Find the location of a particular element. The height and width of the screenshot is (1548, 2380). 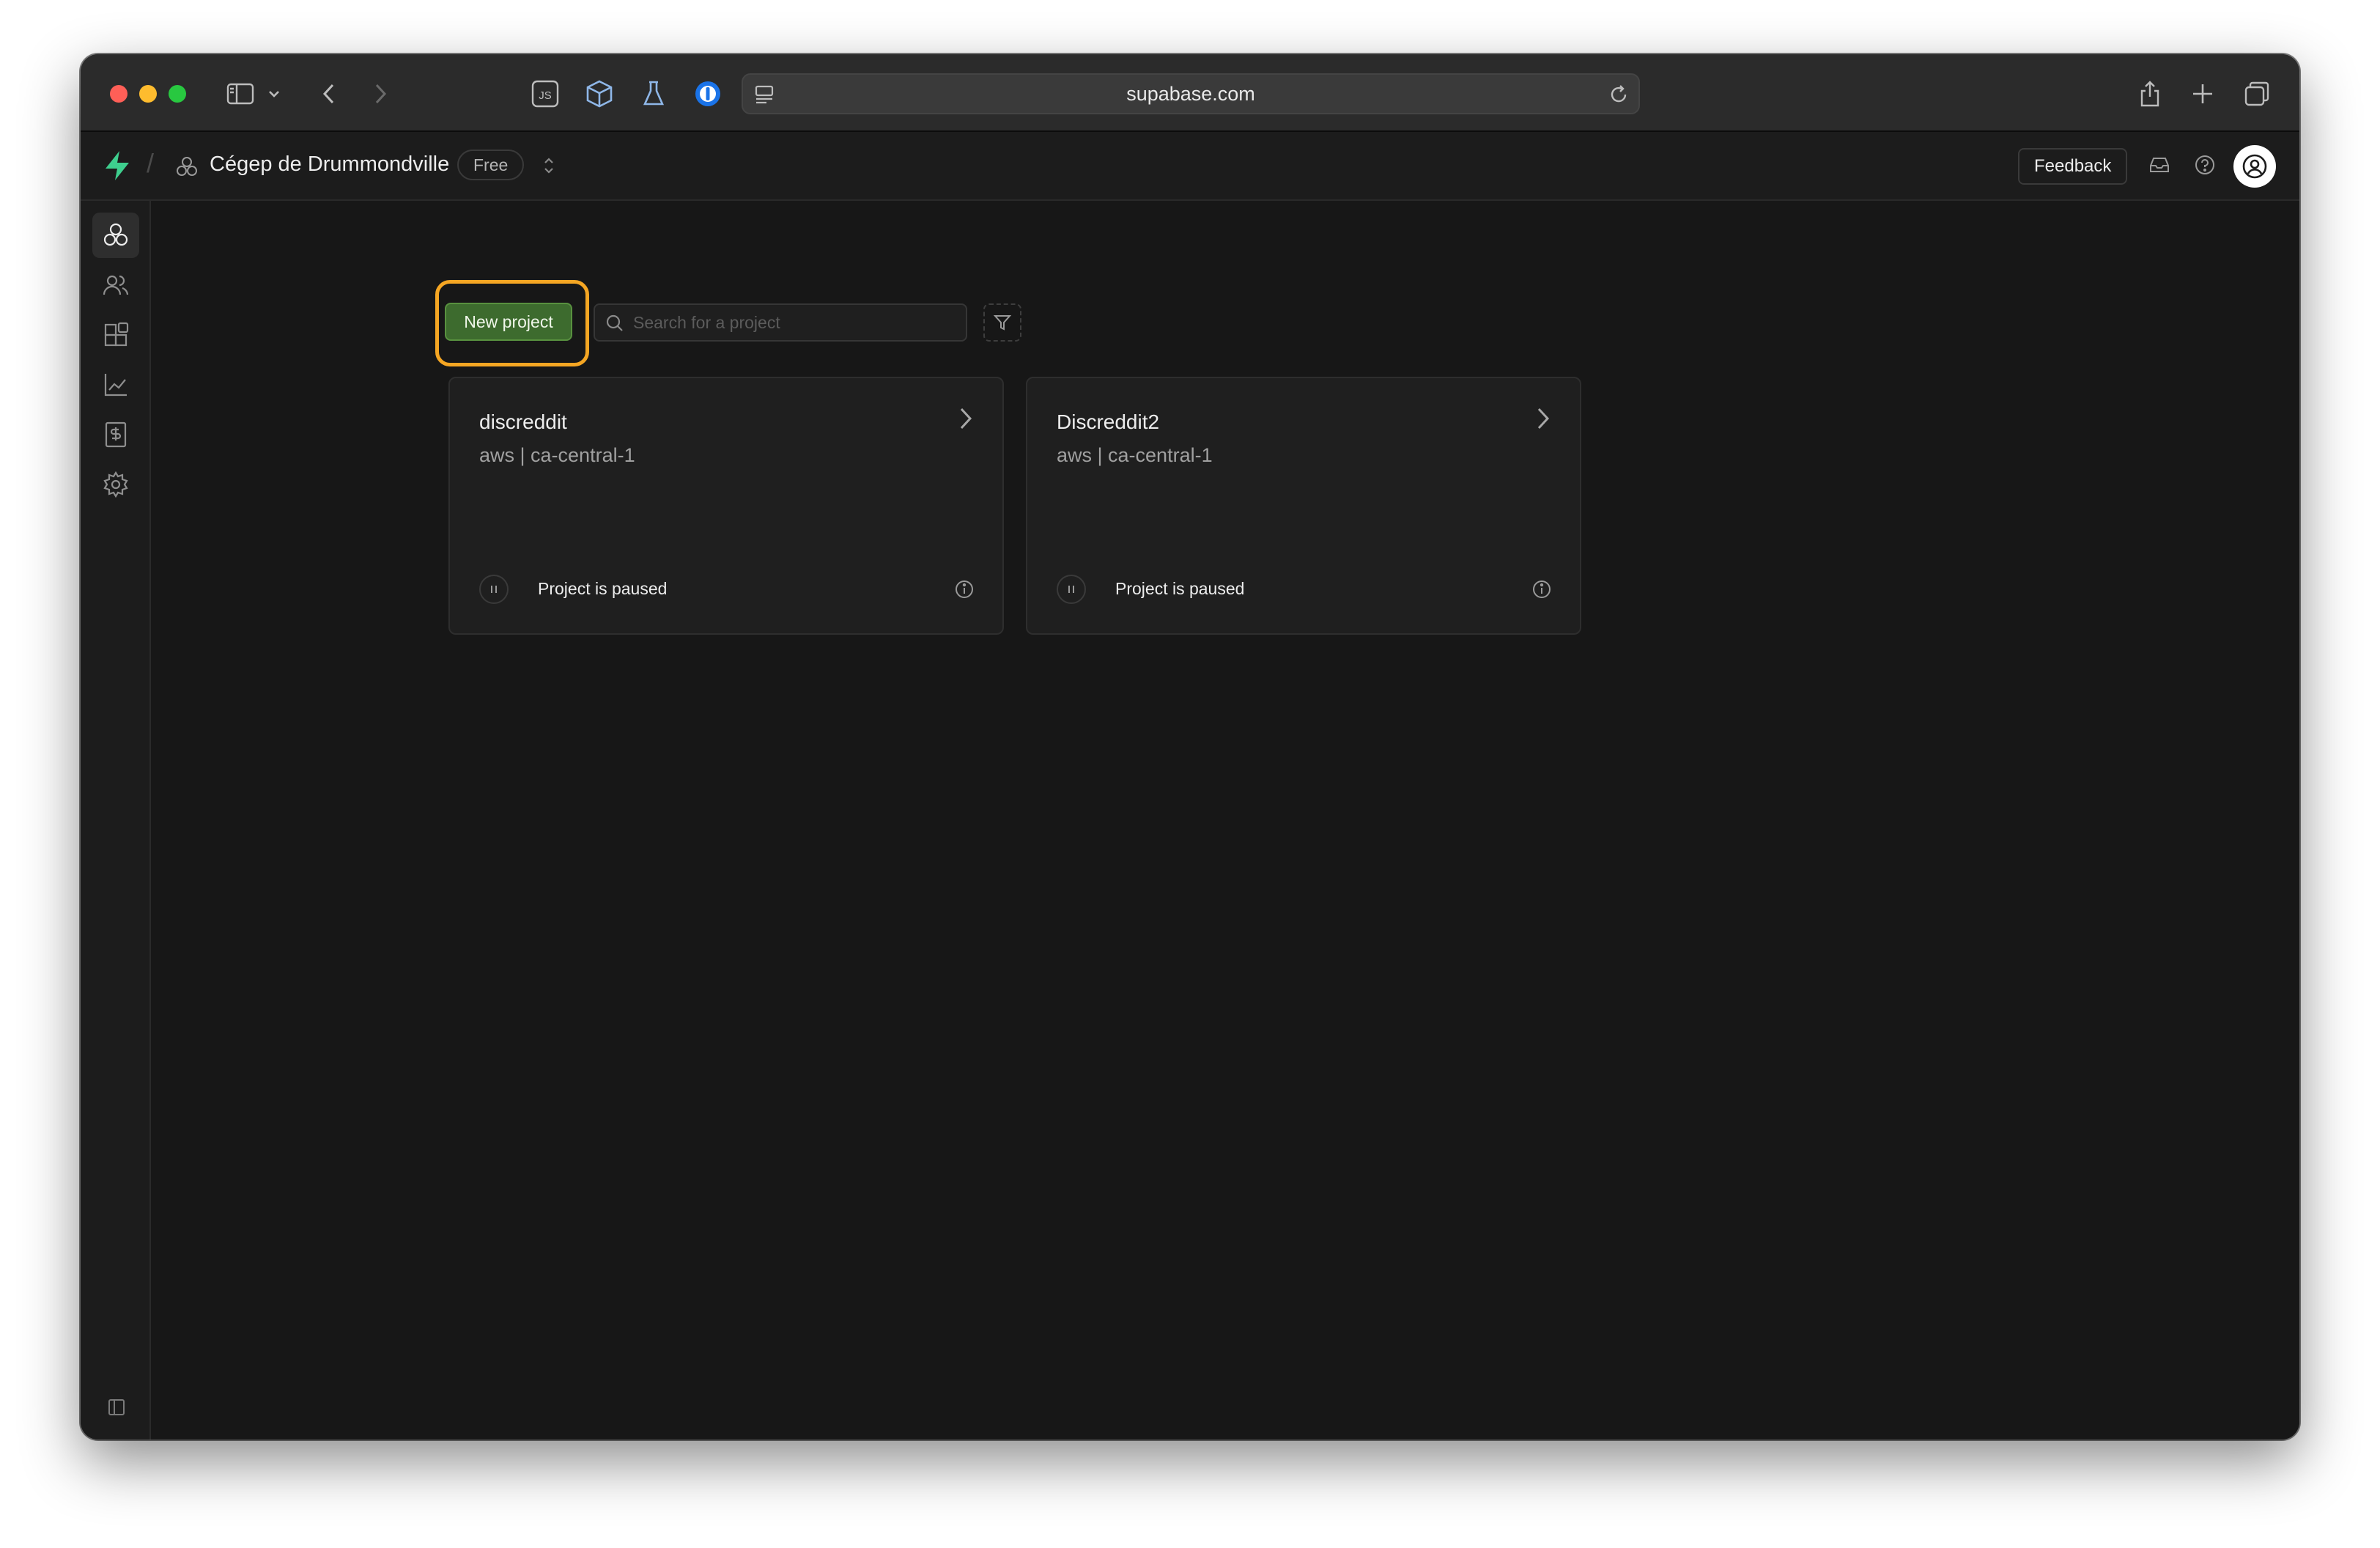

filter-icon is located at coordinates (1002, 323).